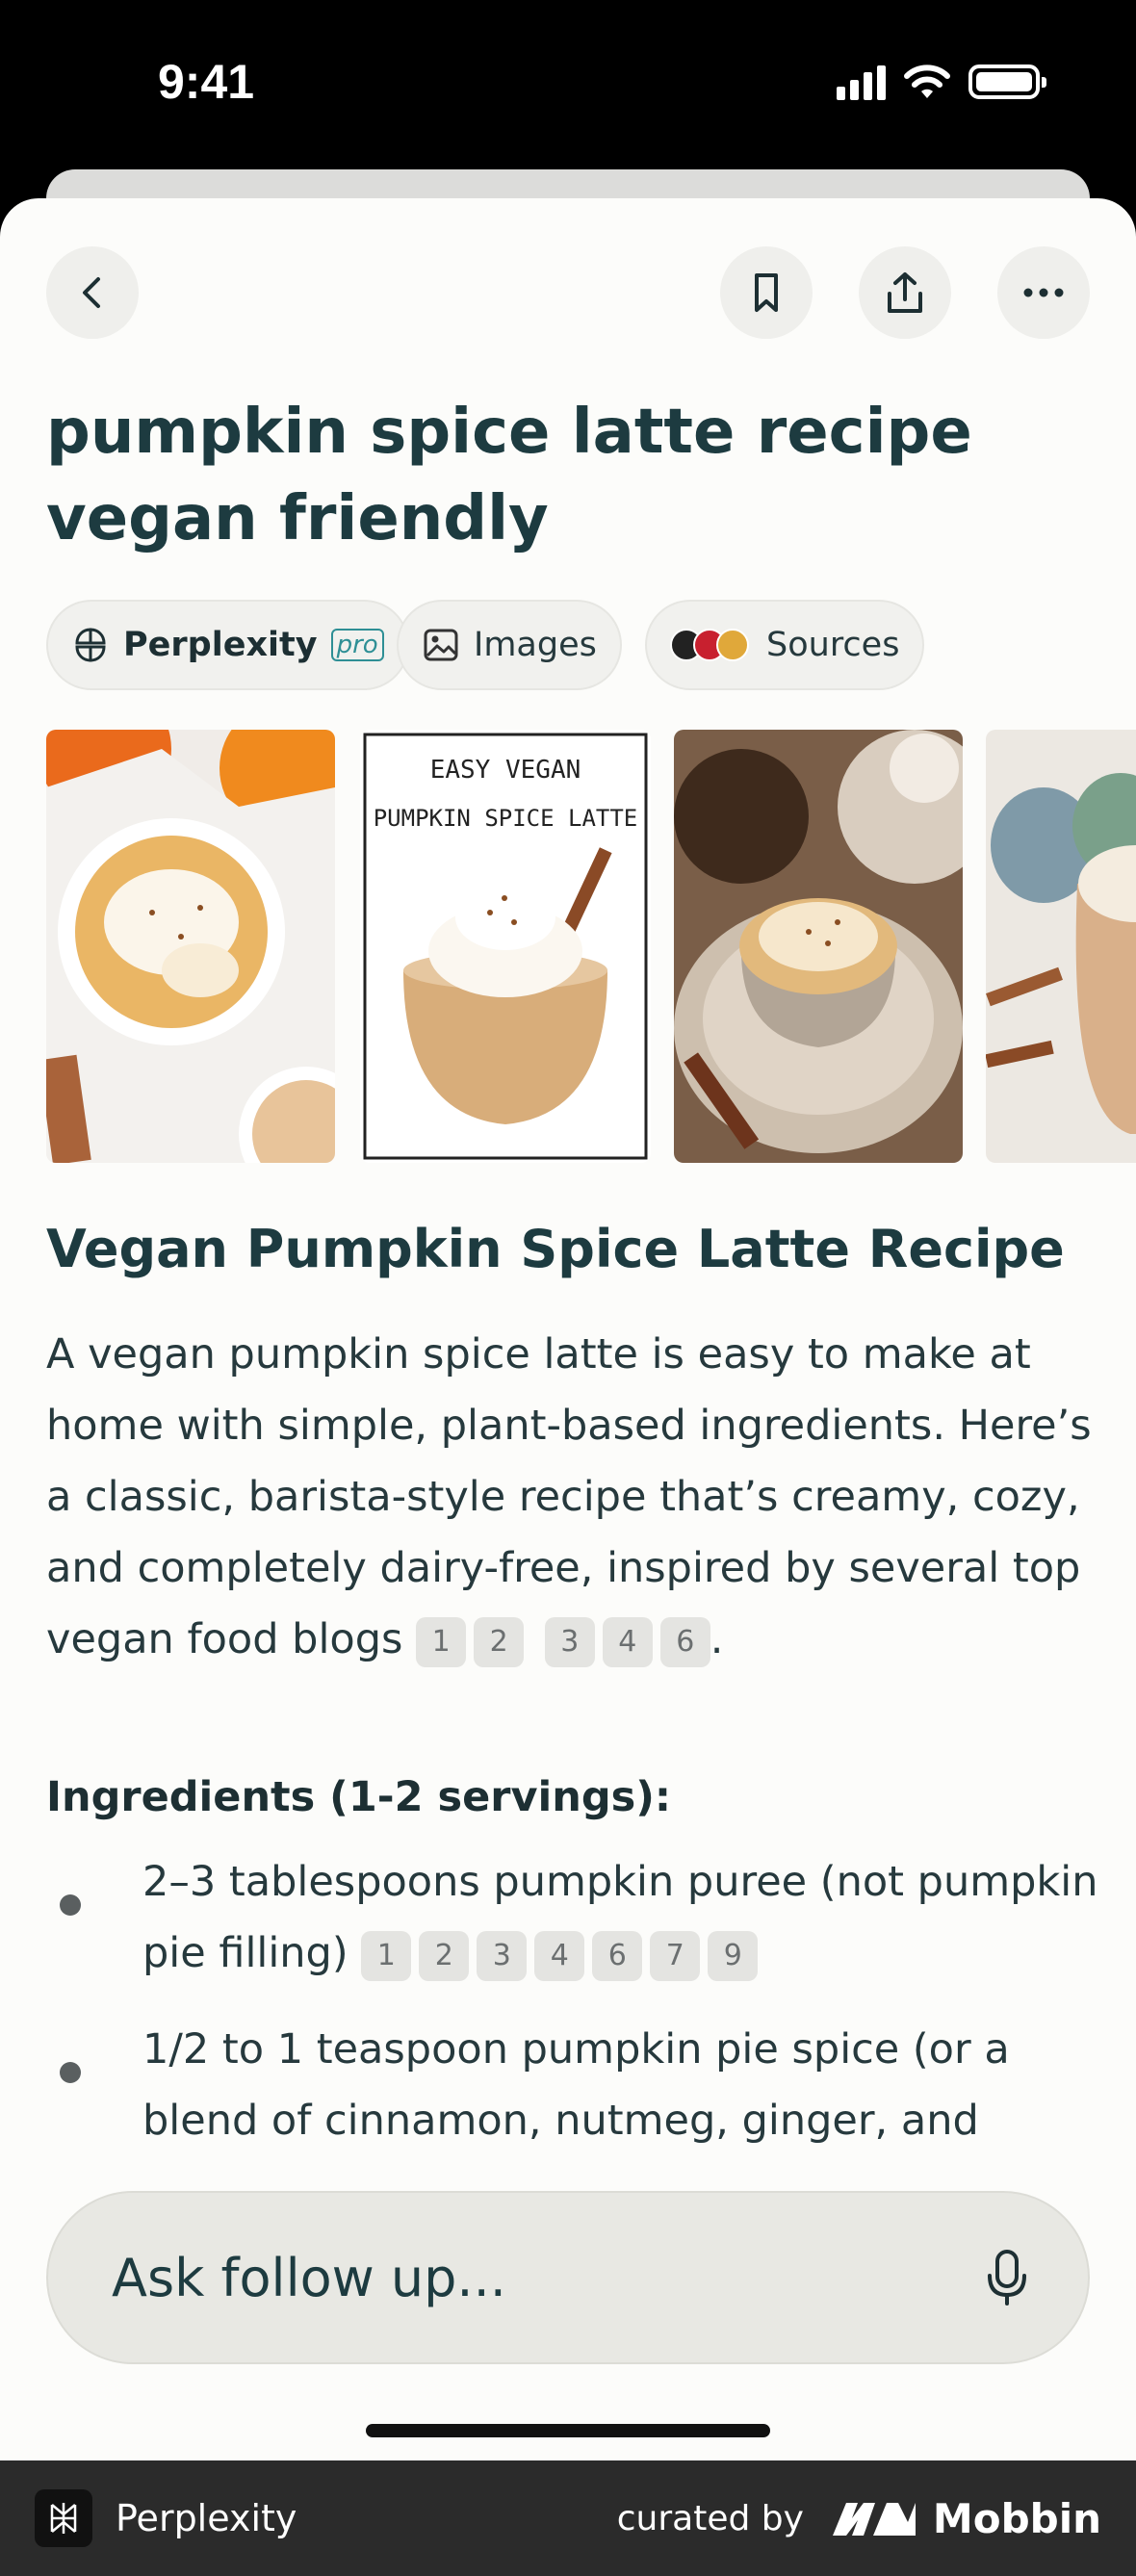 Image resolution: width=1136 pixels, height=2576 pixels. I want to click on mobbin-brand-name: Mobbin, so click(1017, 2518).